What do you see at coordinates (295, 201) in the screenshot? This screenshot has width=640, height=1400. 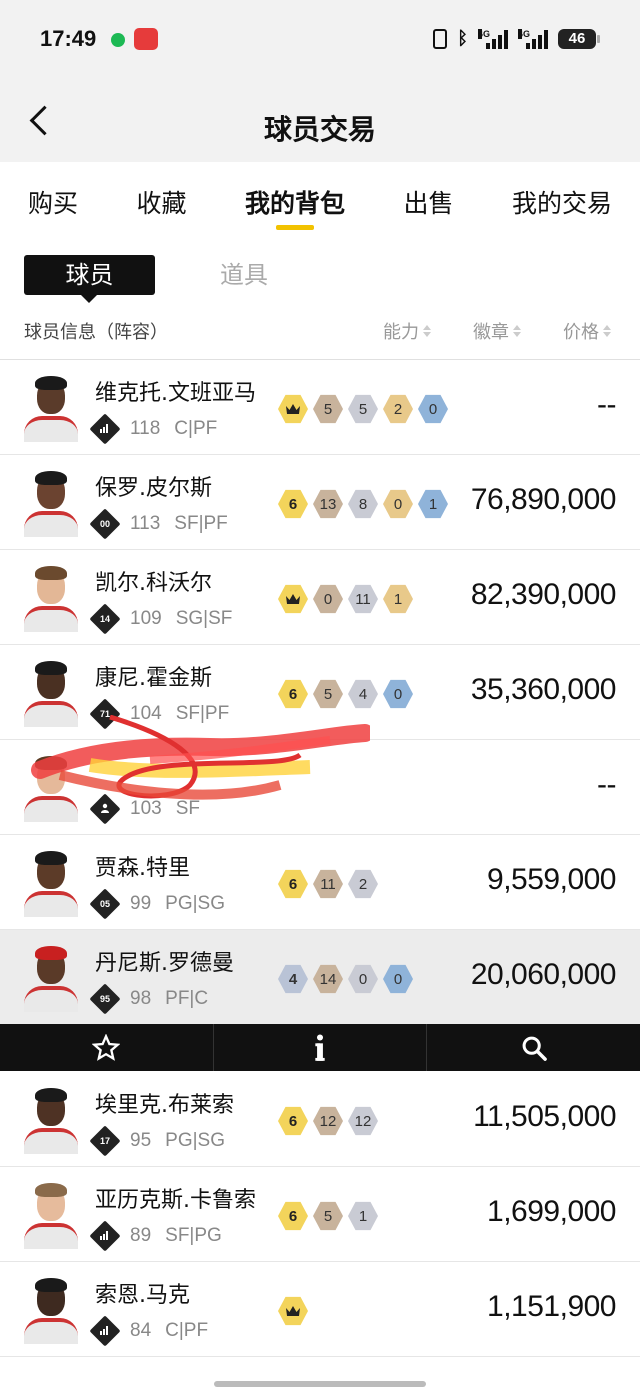 I see `tab-my-backpack: 我的背包` at bounding box center [295, 201].